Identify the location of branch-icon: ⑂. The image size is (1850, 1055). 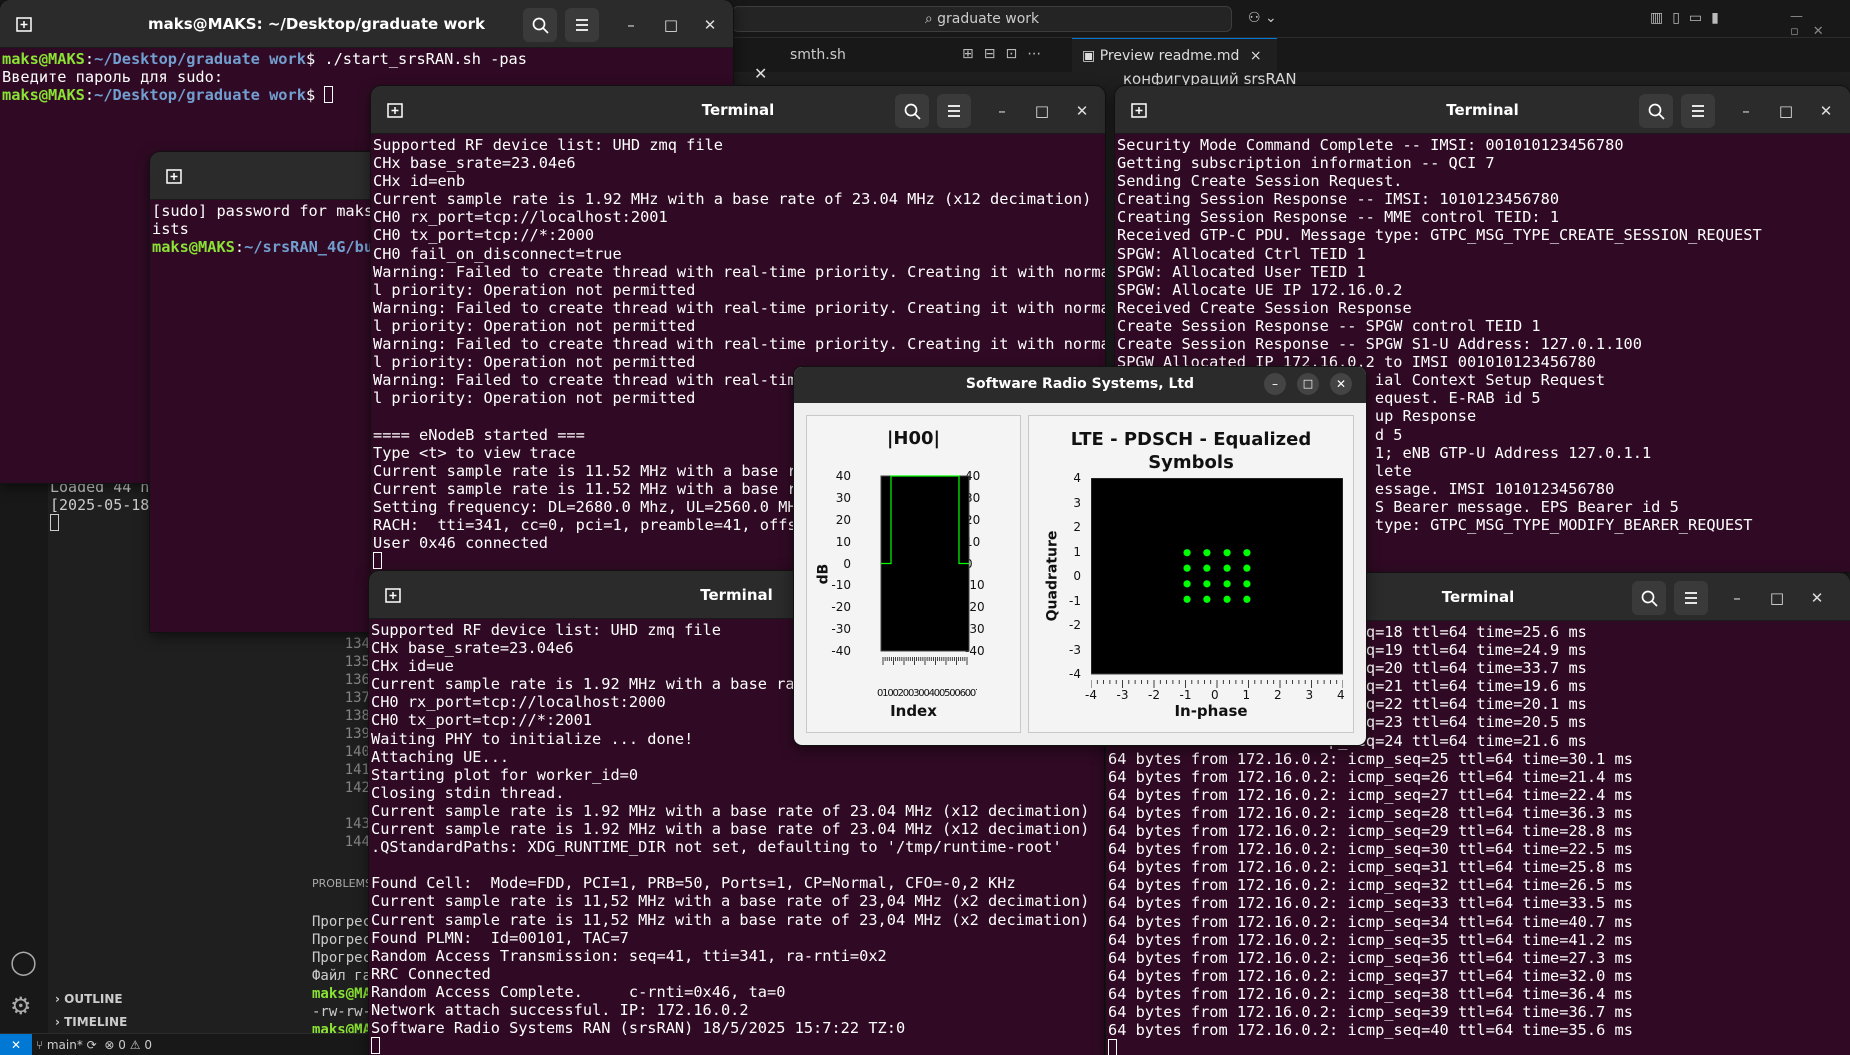
(39, 1045).